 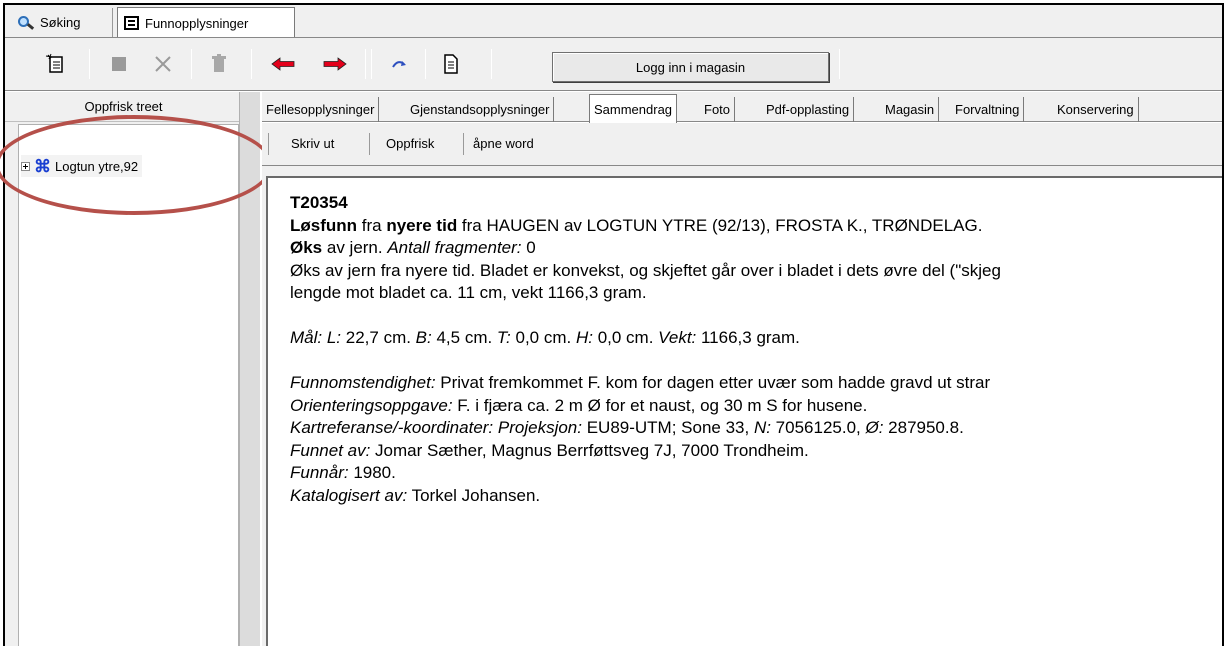 I want to click on refresh-tree-button: Oppfrisk treet, so click(x=123, y=107).